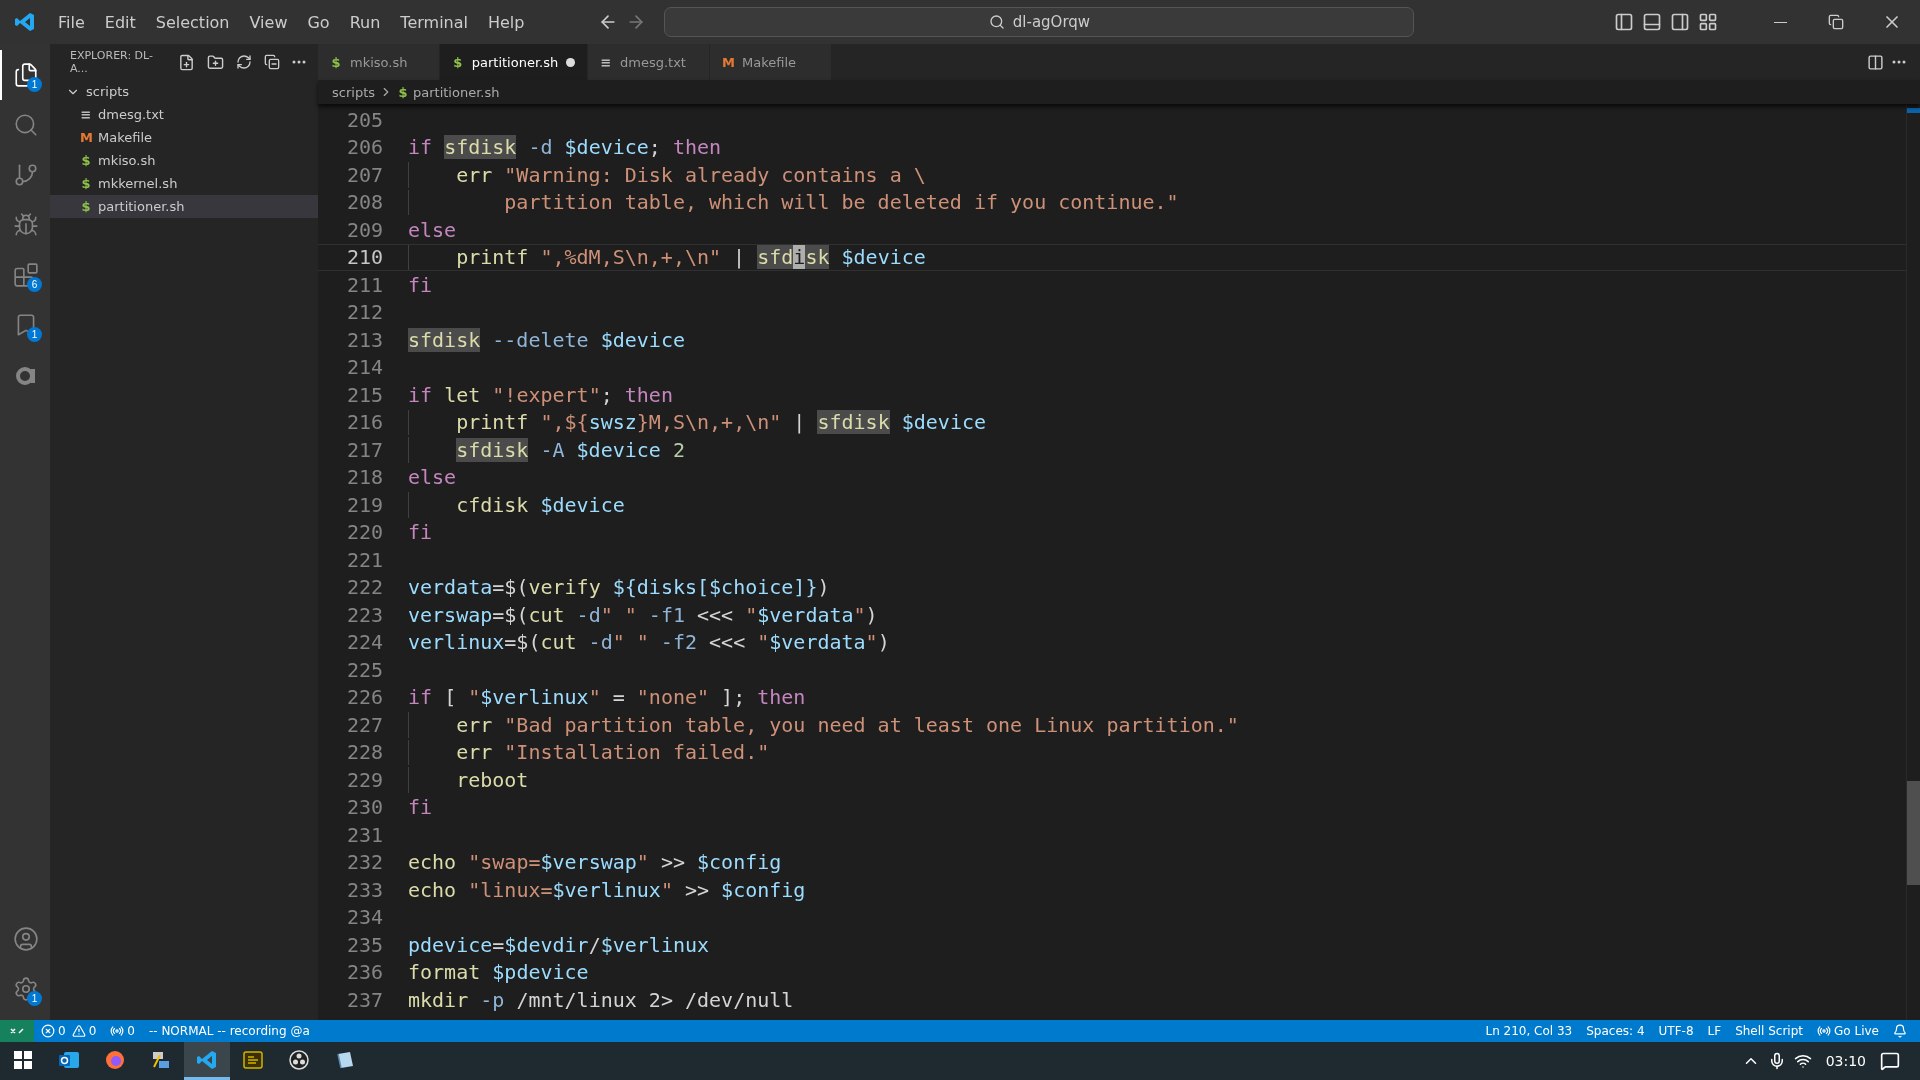 The height and width of the screenshot is (1080, 1920). Describe the element at coordinates (48, 1031) in the screenshot. I see `error-icon` at that location.